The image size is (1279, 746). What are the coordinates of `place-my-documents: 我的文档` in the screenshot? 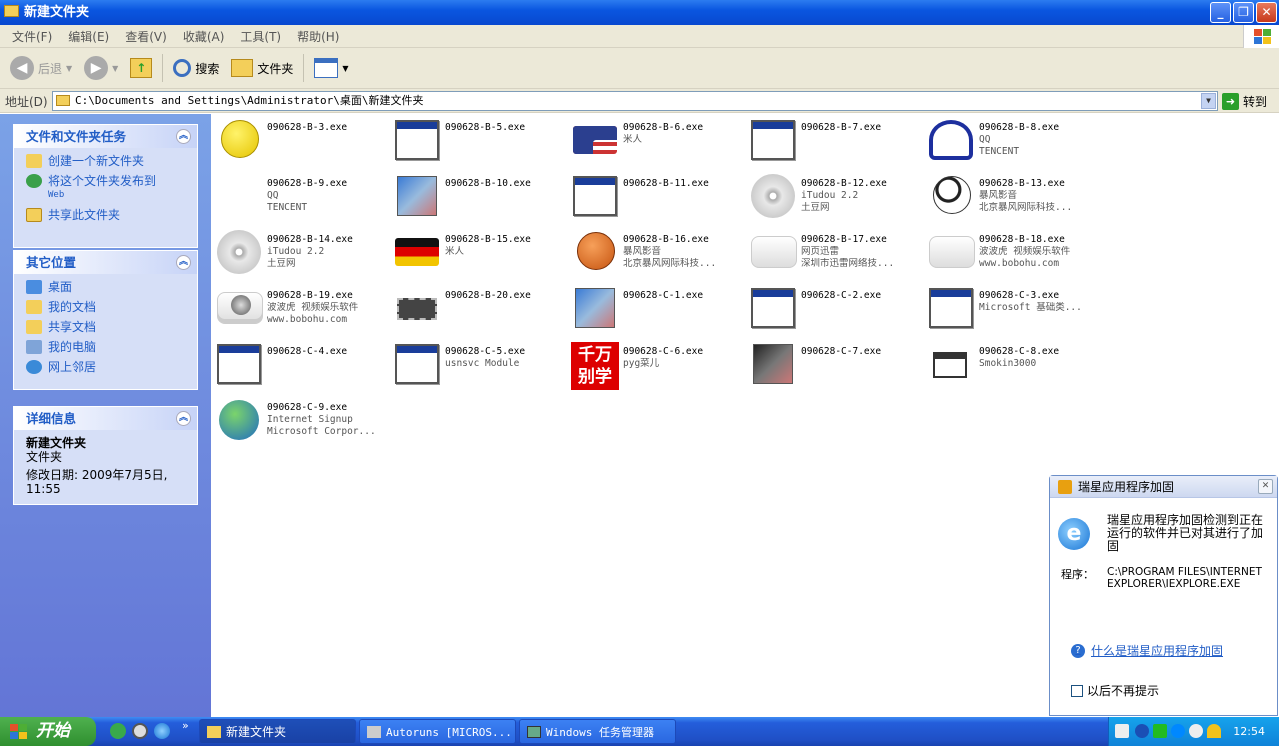 It's located at (107, 307).